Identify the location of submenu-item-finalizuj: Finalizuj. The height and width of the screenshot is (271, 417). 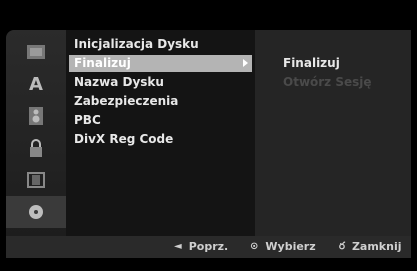
(311, 63).